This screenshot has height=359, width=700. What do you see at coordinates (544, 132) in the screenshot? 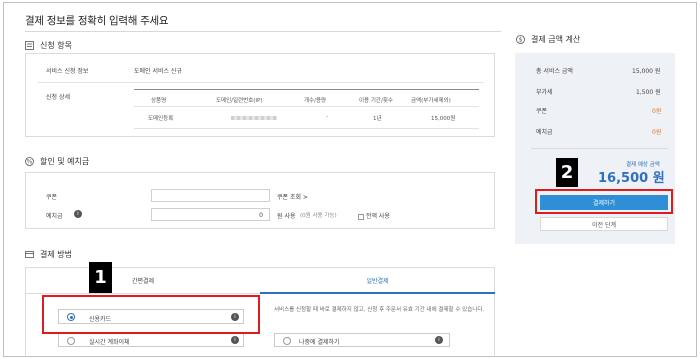
I see `summary-deposit-label: 예치금` at bounding box center [544, 132].